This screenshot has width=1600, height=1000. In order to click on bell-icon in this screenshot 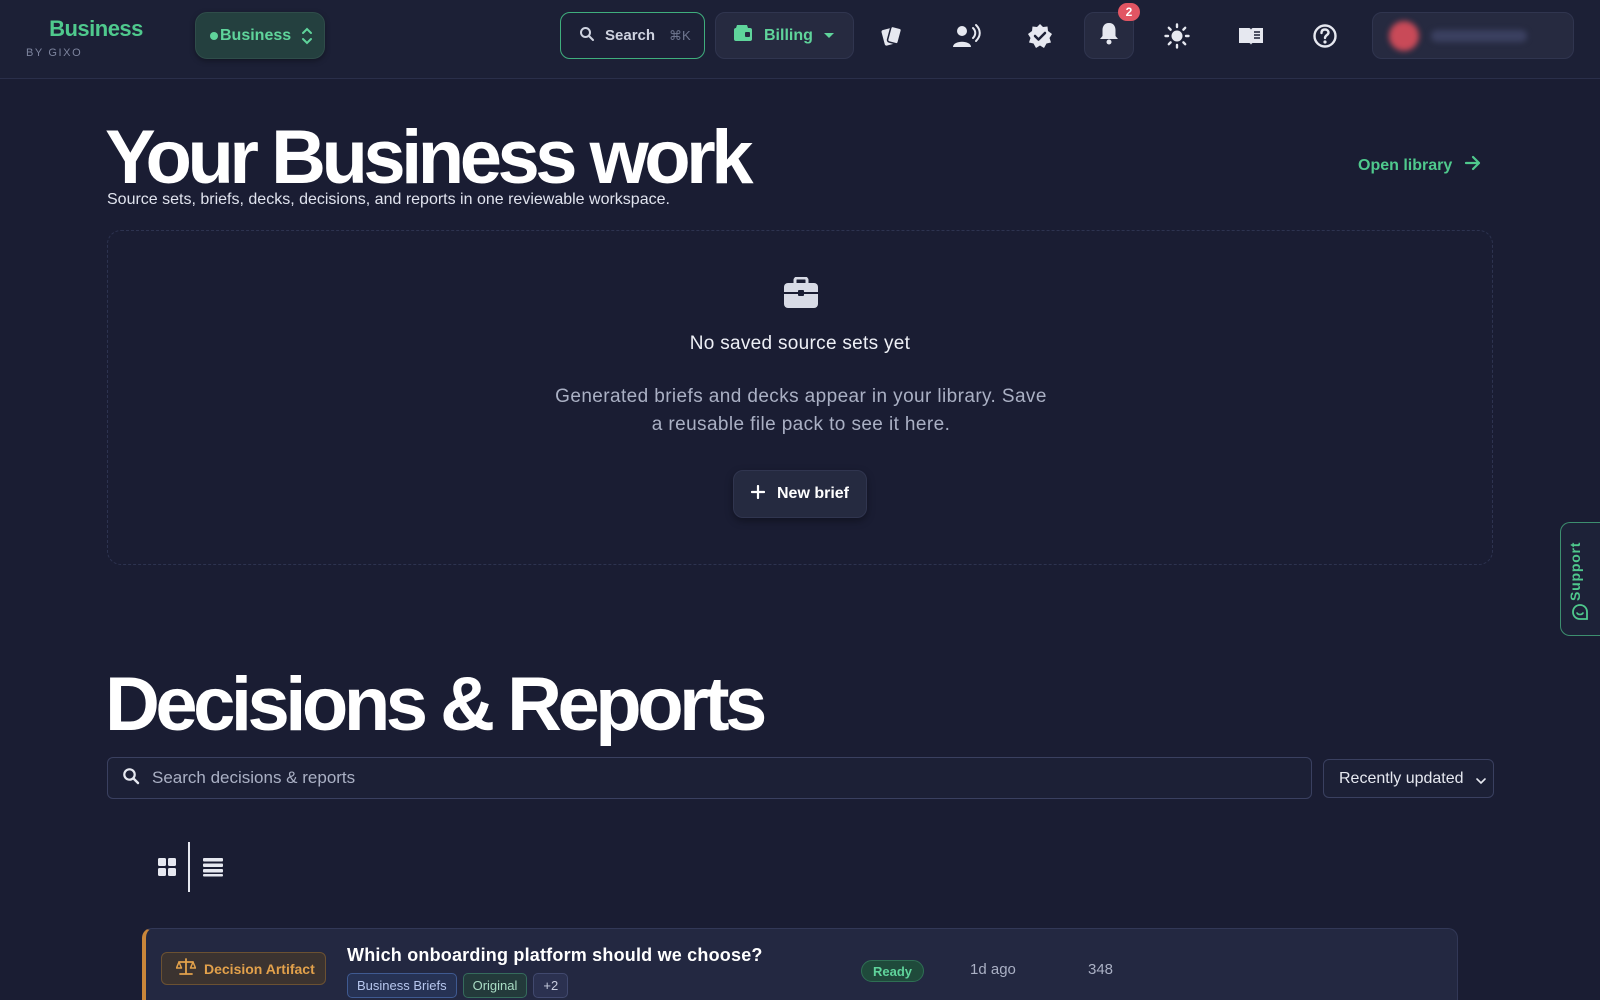, I will do `click(1109, 35)`.